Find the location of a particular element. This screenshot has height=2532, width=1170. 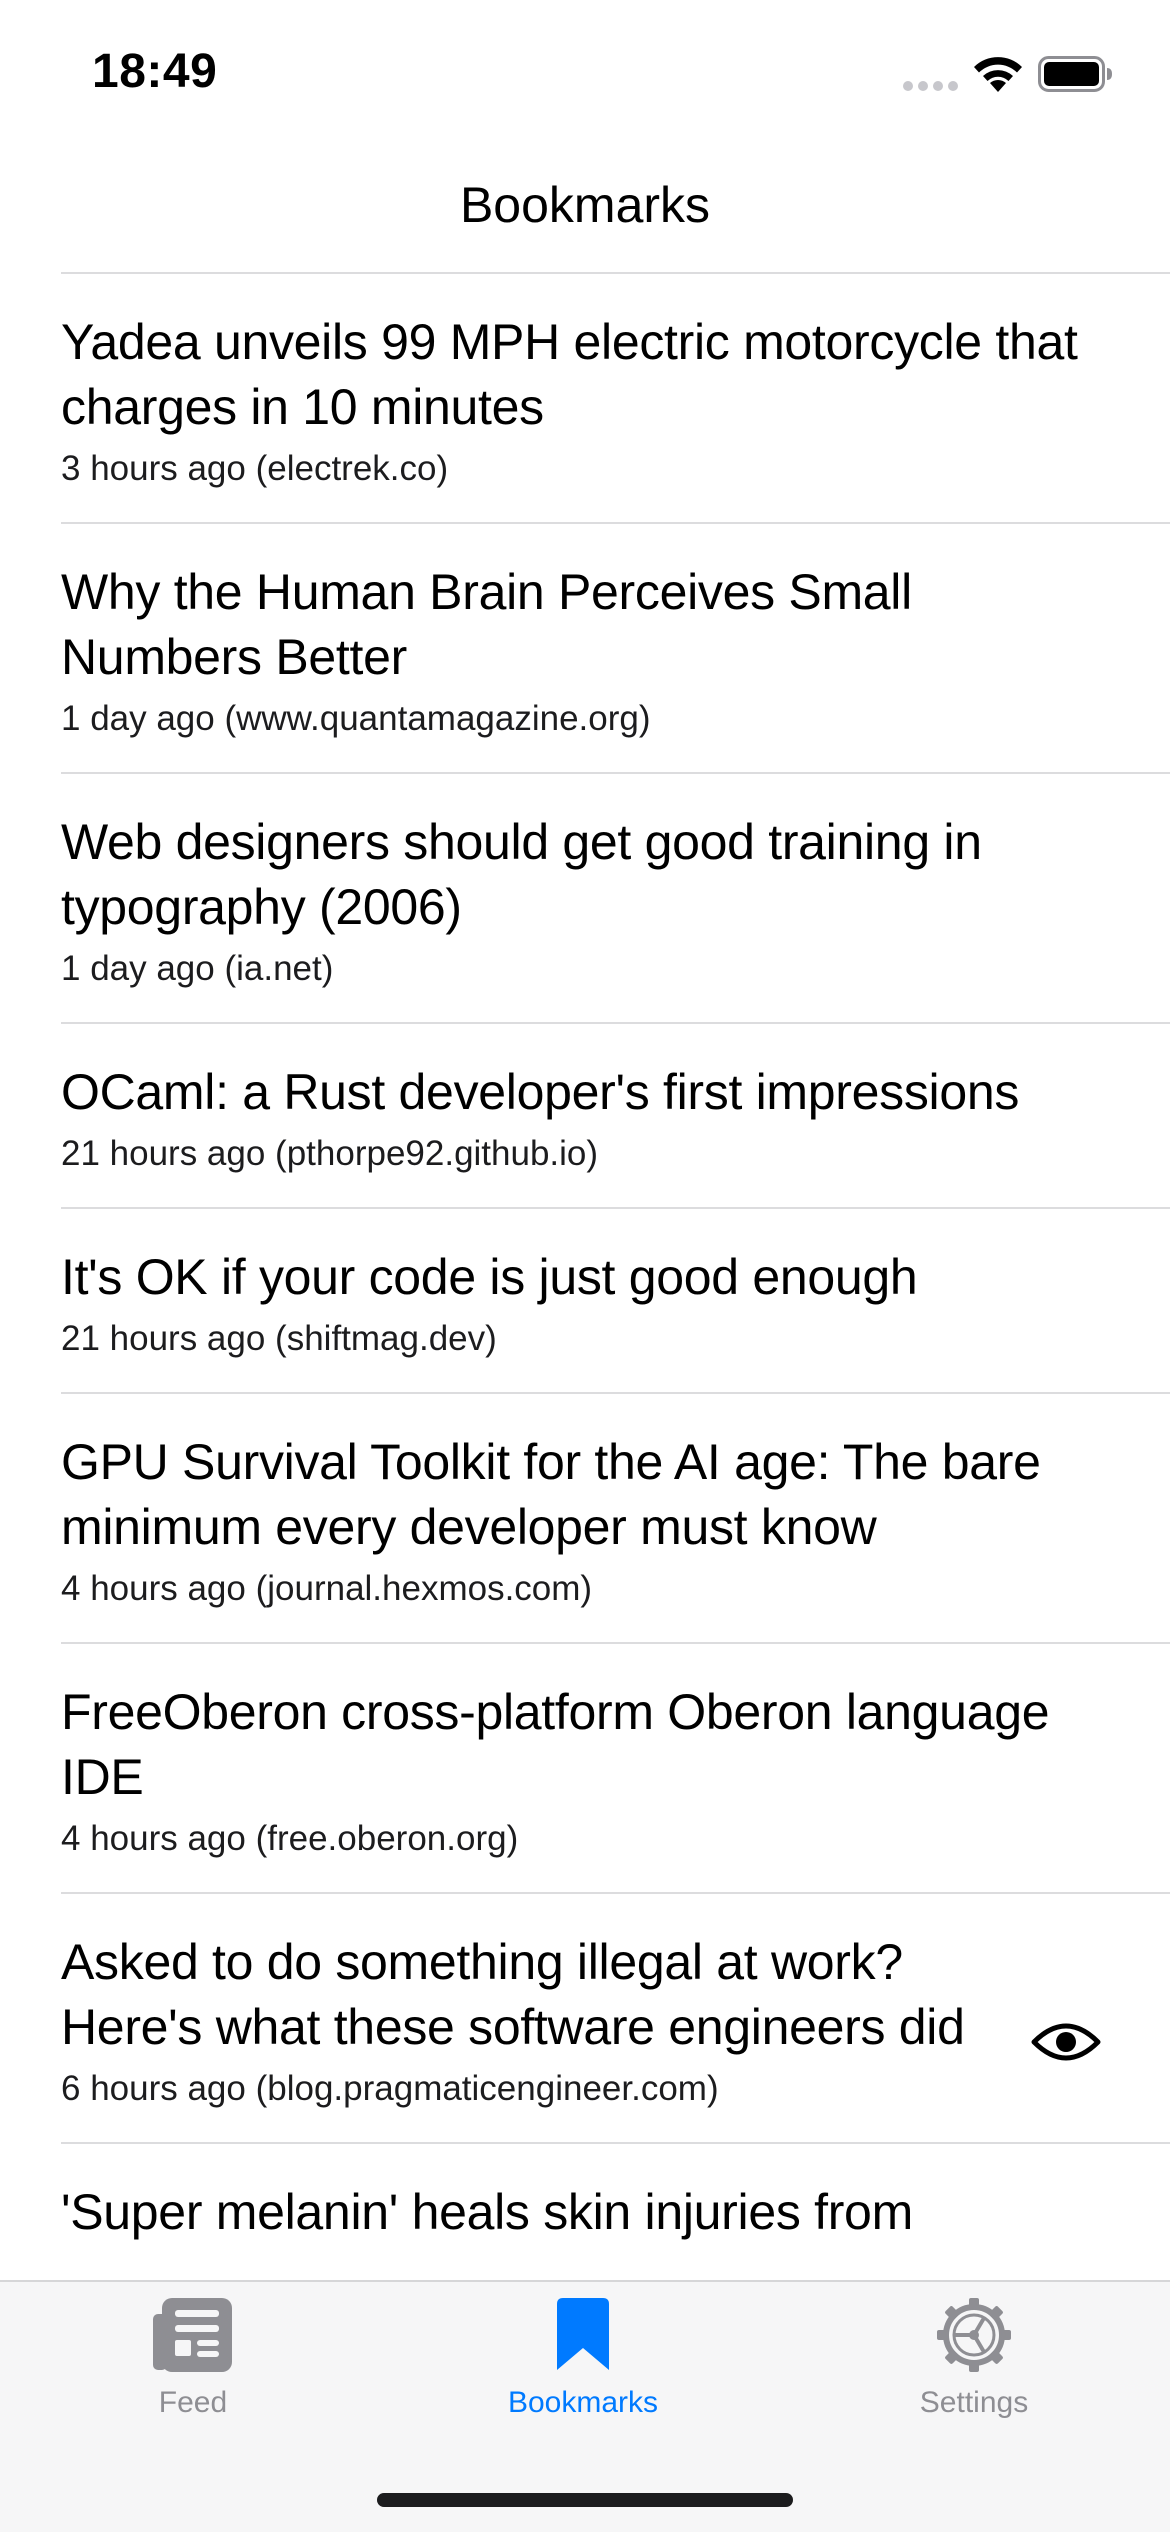

bookmark-icon is located at coordinates (583, 2334).